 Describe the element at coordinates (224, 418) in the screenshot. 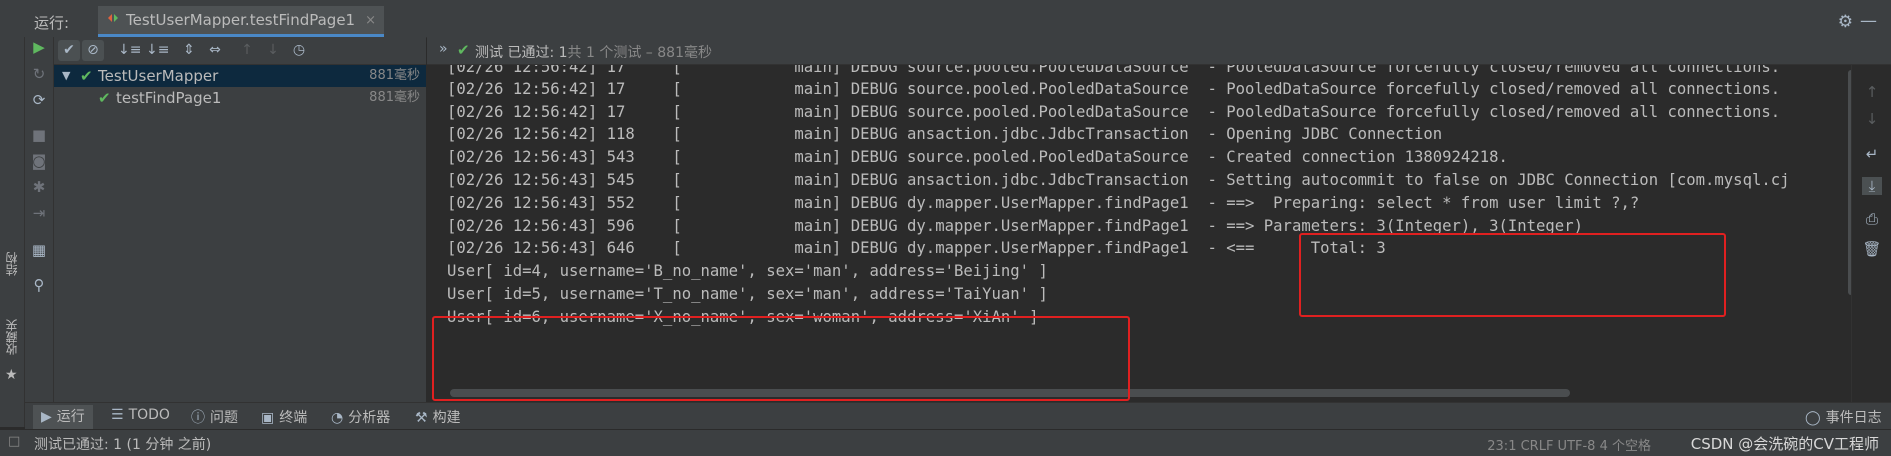

I see `tool-problems-label: 问题` at that location.